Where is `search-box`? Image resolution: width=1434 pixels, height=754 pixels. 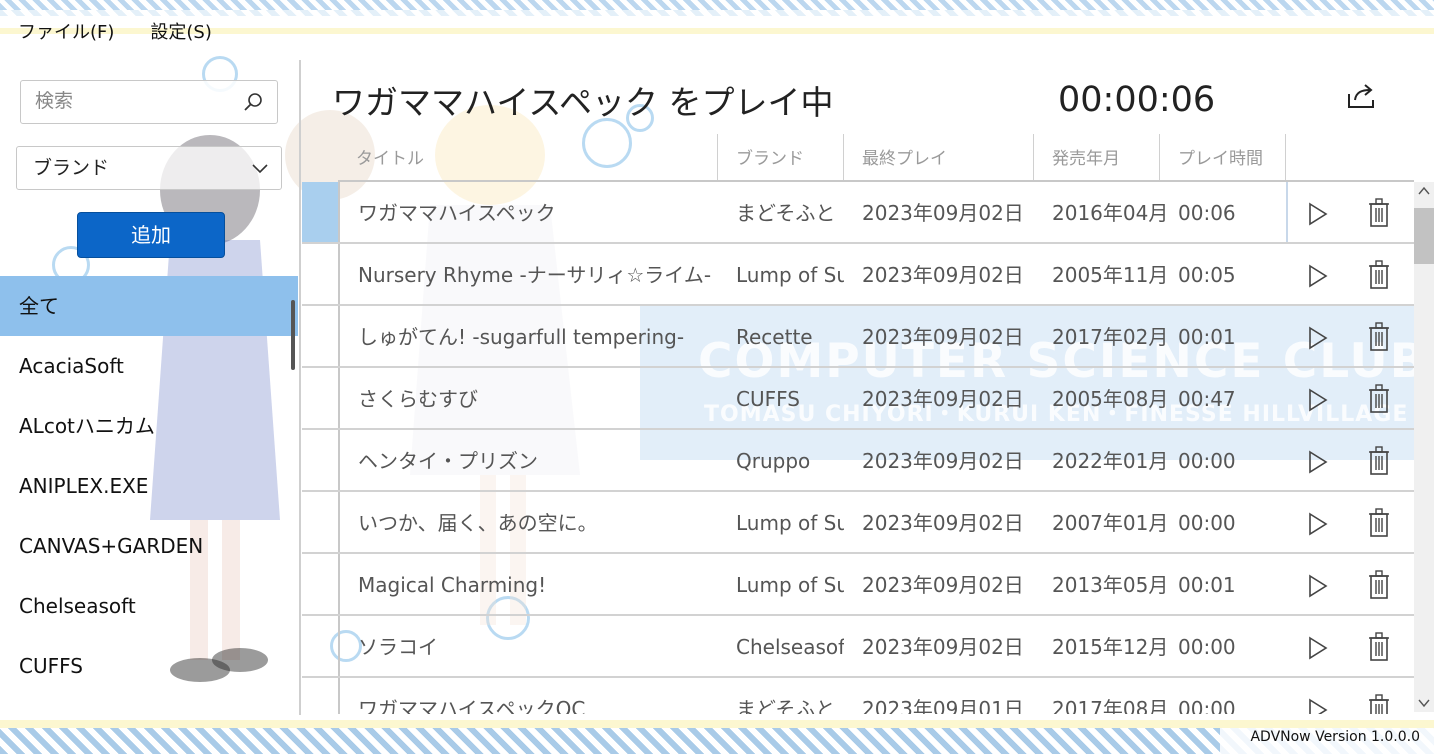
search-box is located at coordinates (149, 102).